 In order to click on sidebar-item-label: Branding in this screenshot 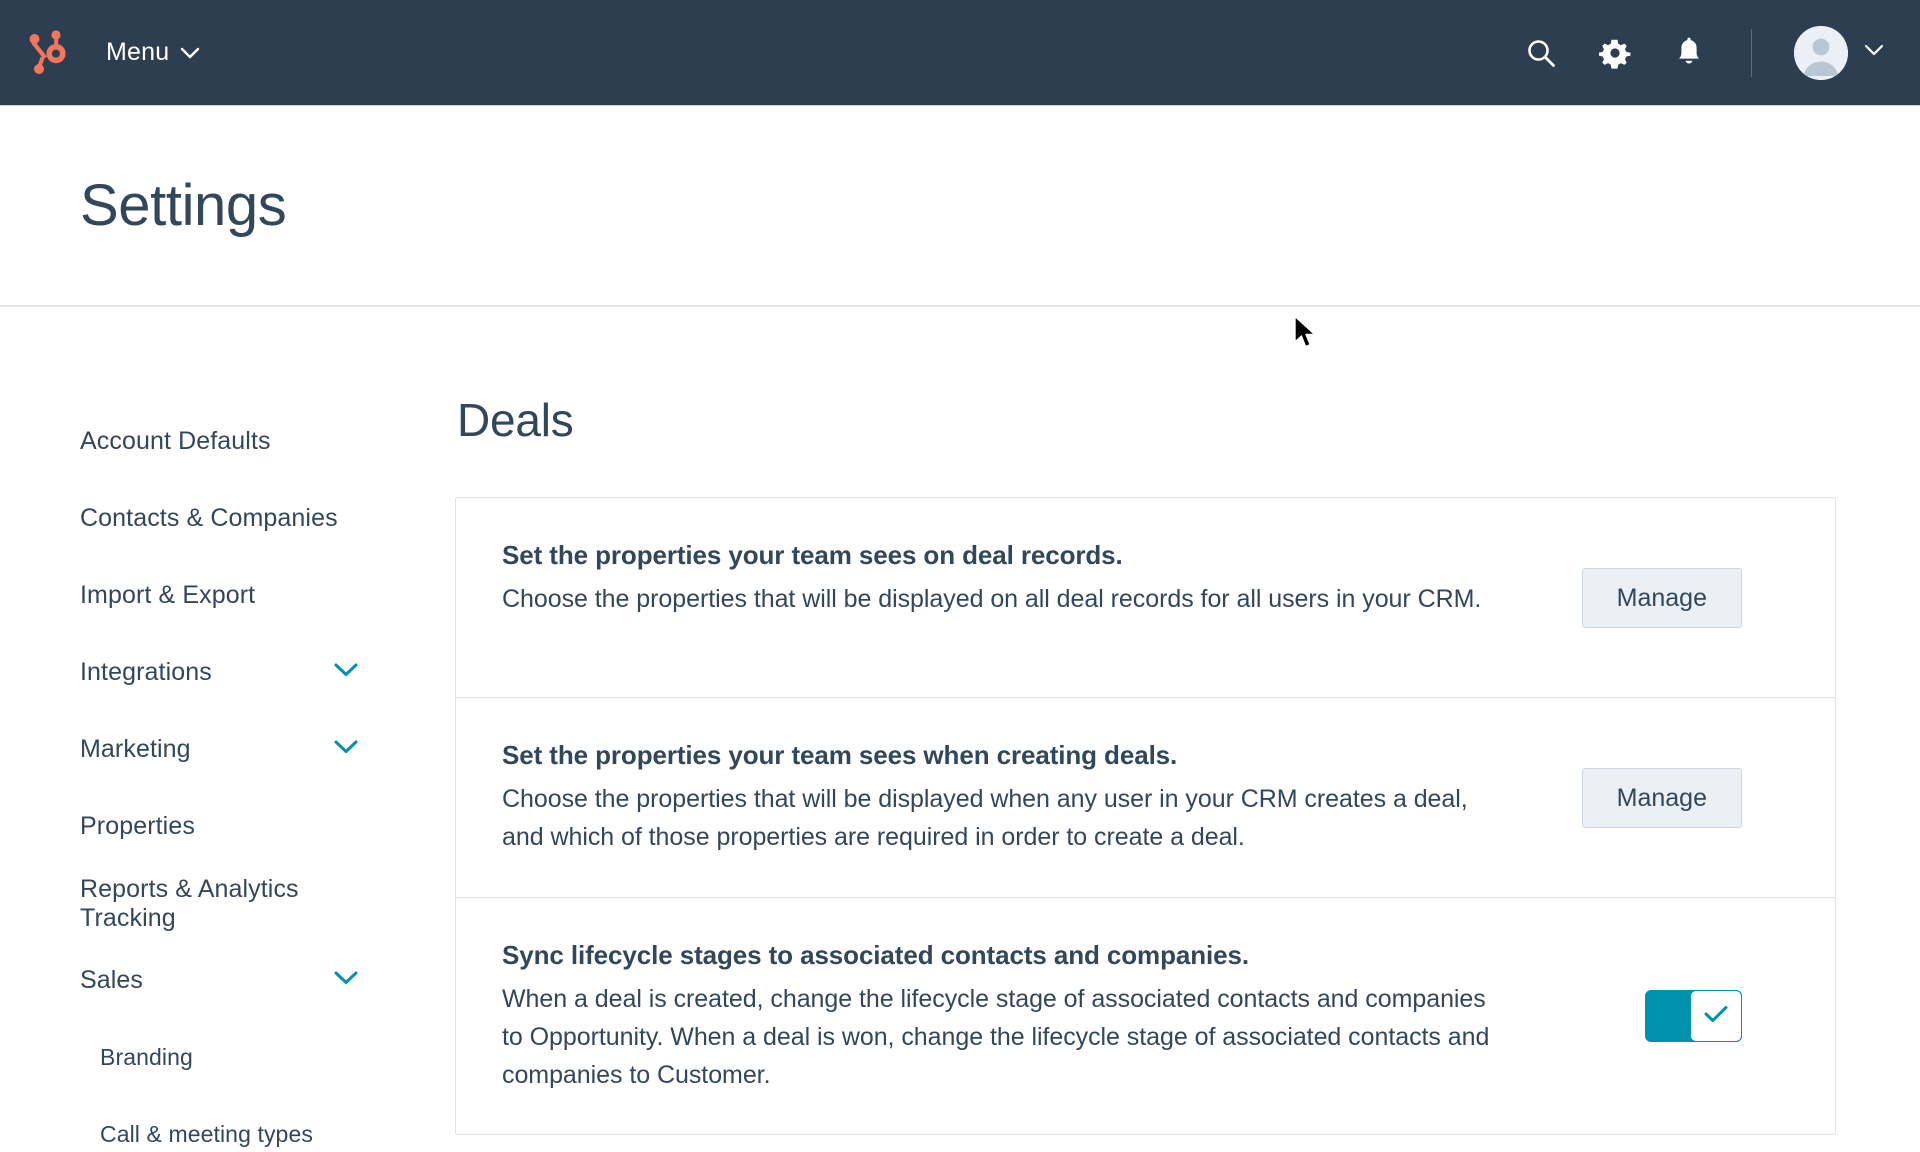, I will do `click(146, 1057)`.